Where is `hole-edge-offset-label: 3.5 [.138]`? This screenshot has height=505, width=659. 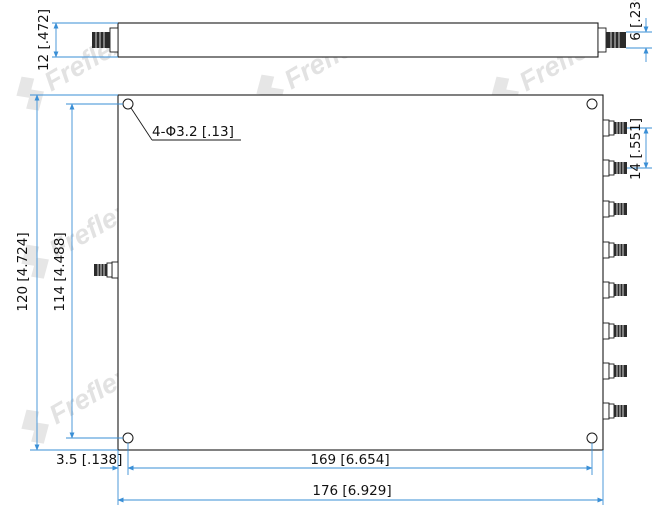
hole-edge-offset-label: 3.5 [.138] is located at coordinates (89, 460).